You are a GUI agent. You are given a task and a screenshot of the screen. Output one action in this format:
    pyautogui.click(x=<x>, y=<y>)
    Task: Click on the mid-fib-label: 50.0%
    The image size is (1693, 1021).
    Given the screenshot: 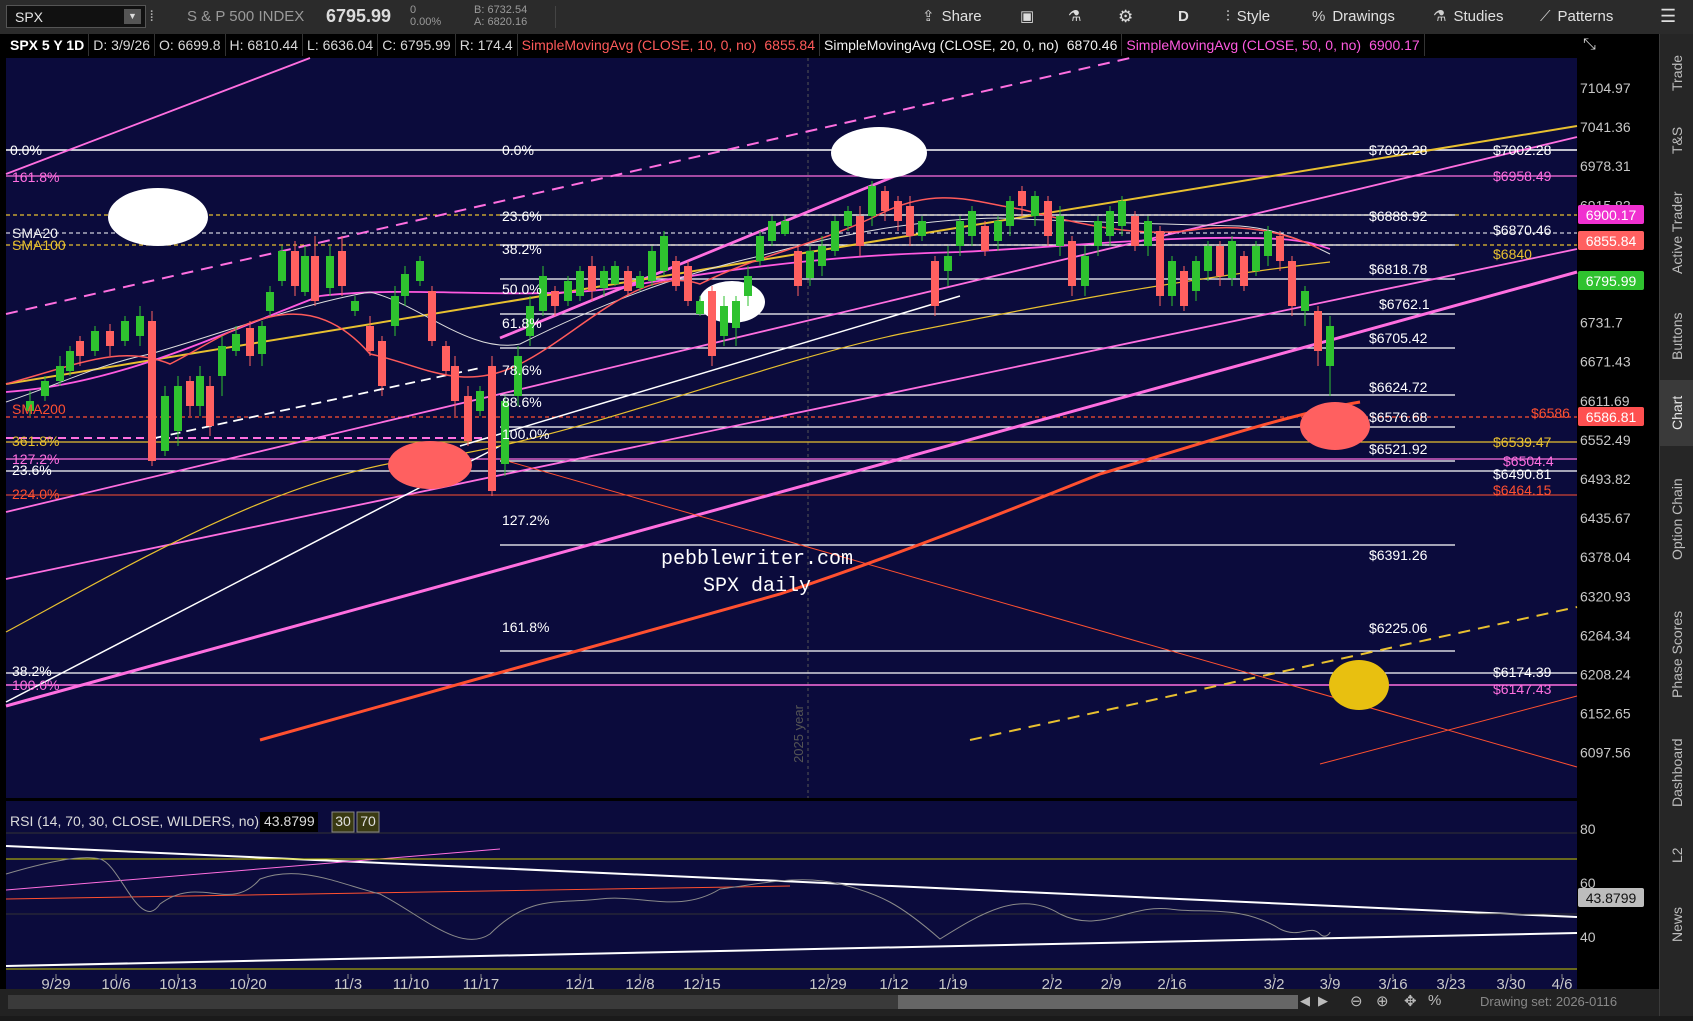 What is the action you would take?
    pyautogui.click(x=522, y=289)
    